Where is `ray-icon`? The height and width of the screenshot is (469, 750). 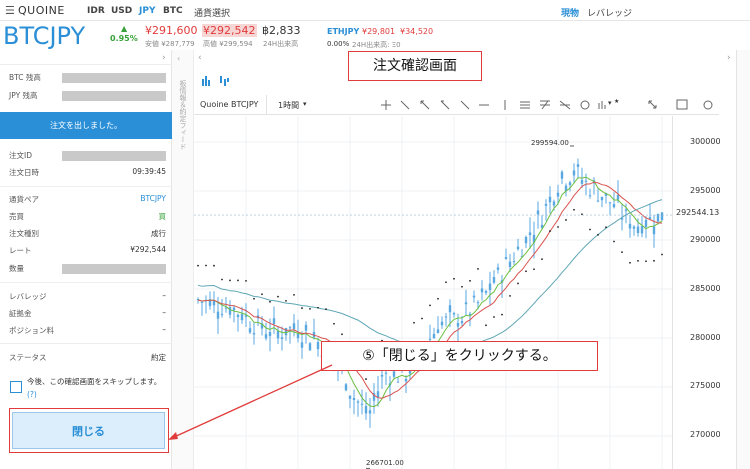 ray-icon is located at coordinates (445, 105).